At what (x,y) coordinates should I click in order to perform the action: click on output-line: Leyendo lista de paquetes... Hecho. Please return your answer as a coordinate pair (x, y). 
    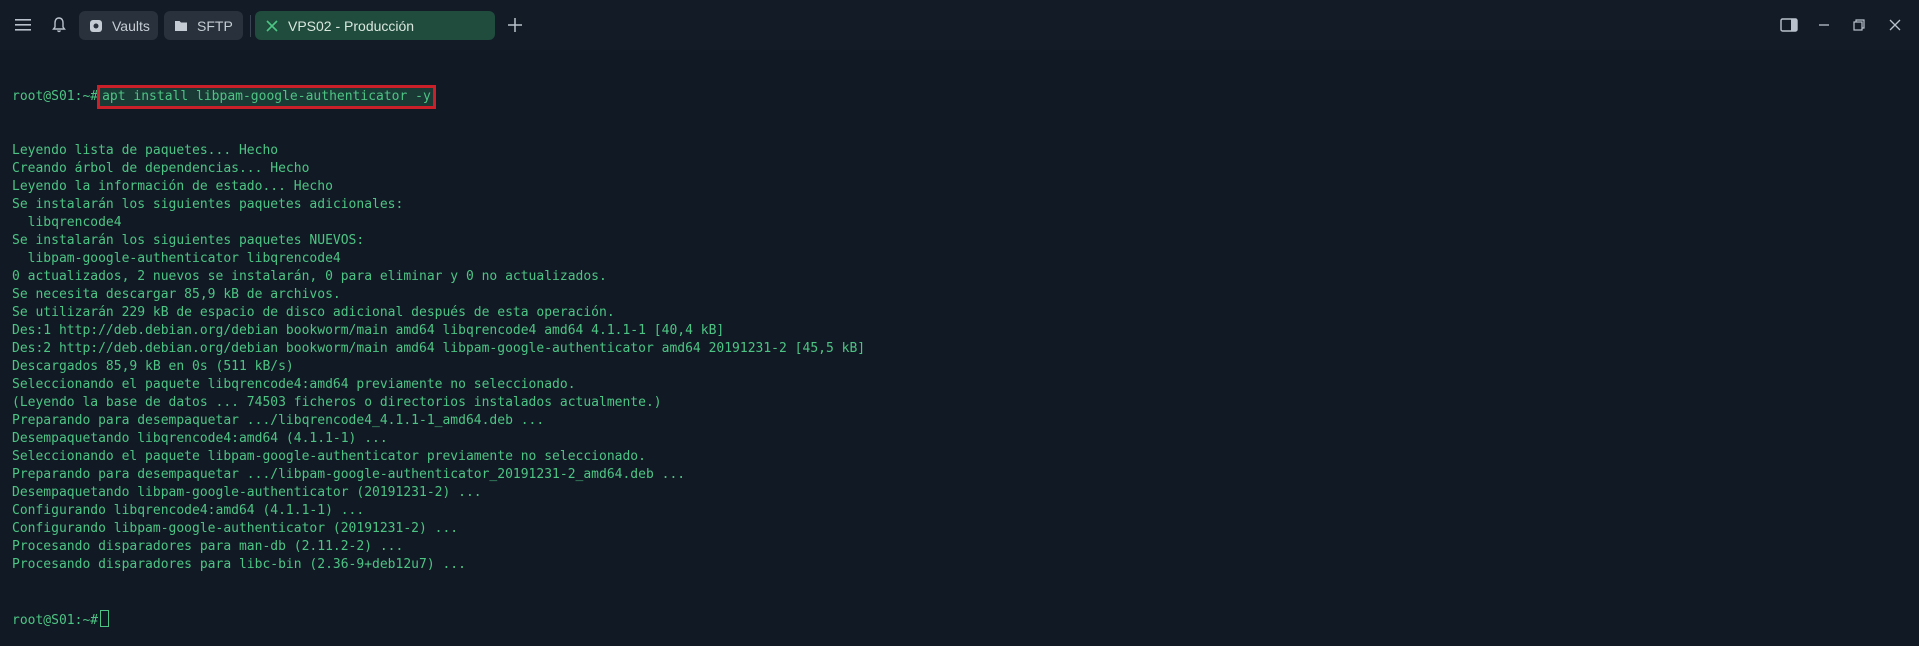
    Looking at the image, I should click on (145, 150).